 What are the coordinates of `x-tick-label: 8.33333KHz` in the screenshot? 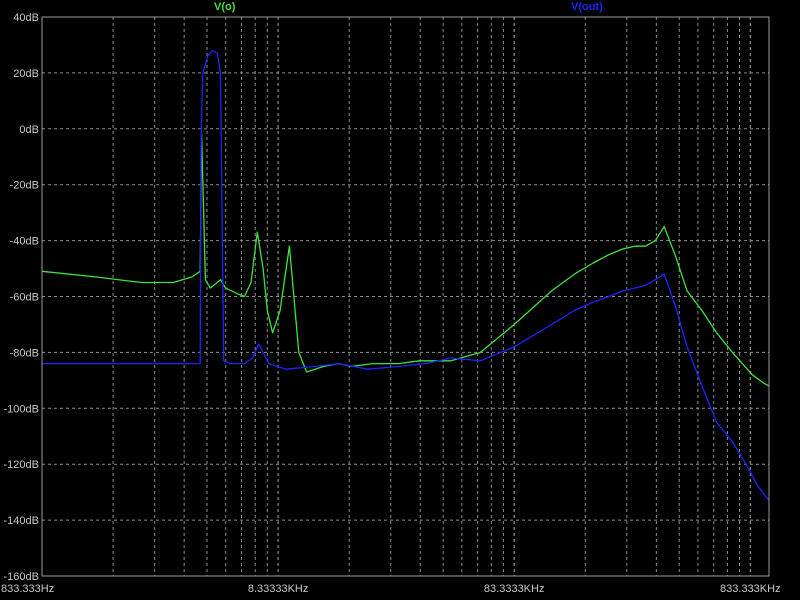 It's located at (278, 589).